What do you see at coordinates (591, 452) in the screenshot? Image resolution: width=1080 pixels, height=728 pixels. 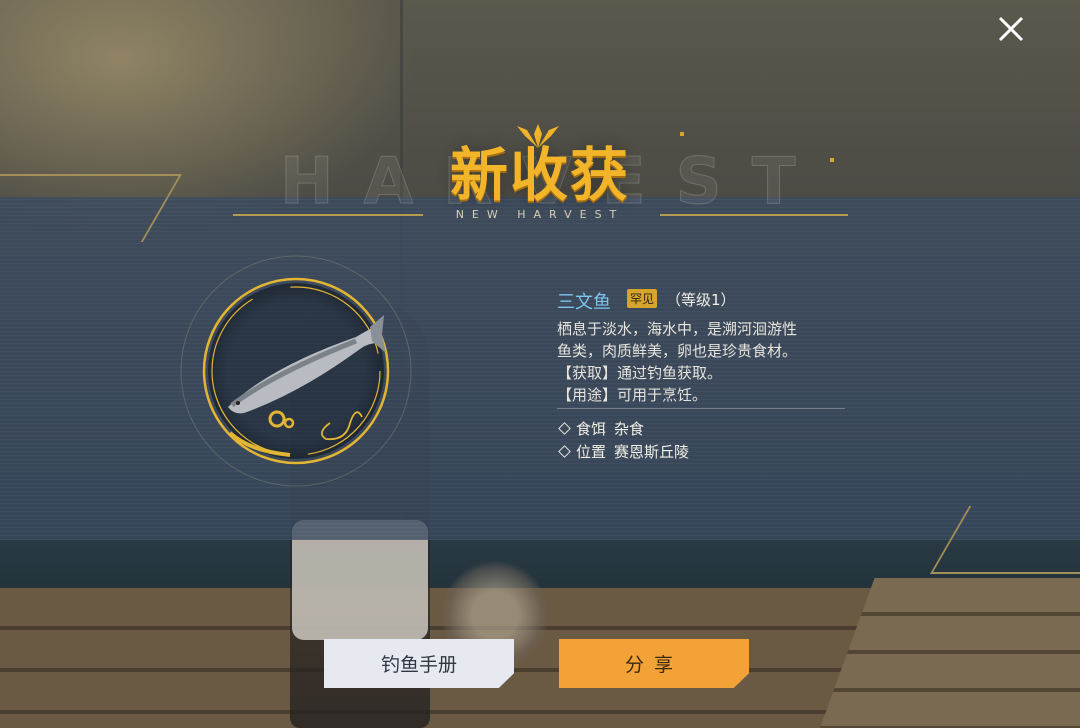 I see `attribute-key: 位置` at bounding box center [591, 452].